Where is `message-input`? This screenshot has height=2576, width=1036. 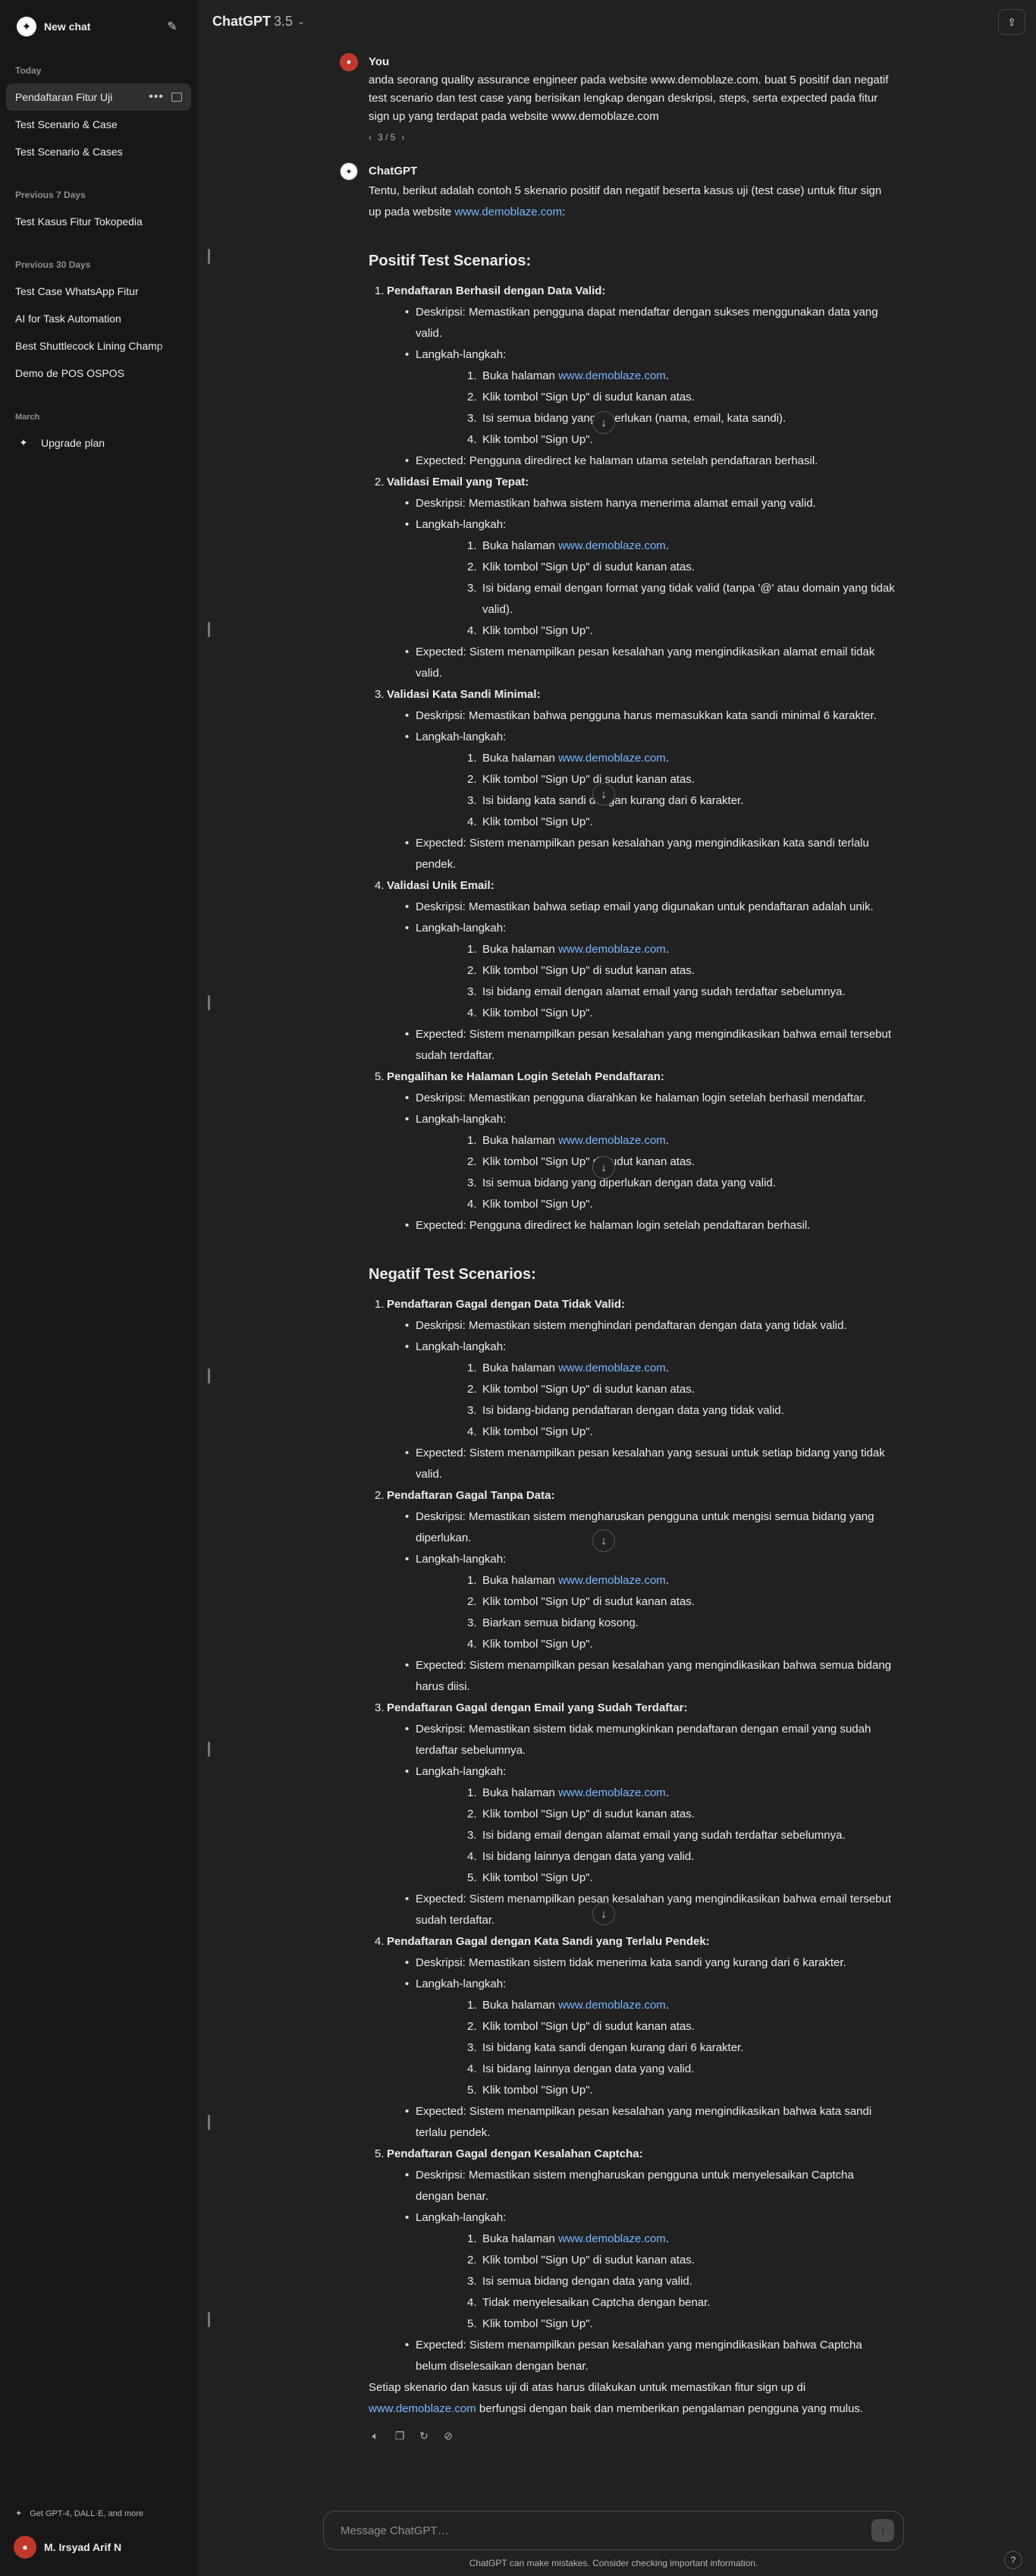
message-input is located at coordinates (606, 2530).